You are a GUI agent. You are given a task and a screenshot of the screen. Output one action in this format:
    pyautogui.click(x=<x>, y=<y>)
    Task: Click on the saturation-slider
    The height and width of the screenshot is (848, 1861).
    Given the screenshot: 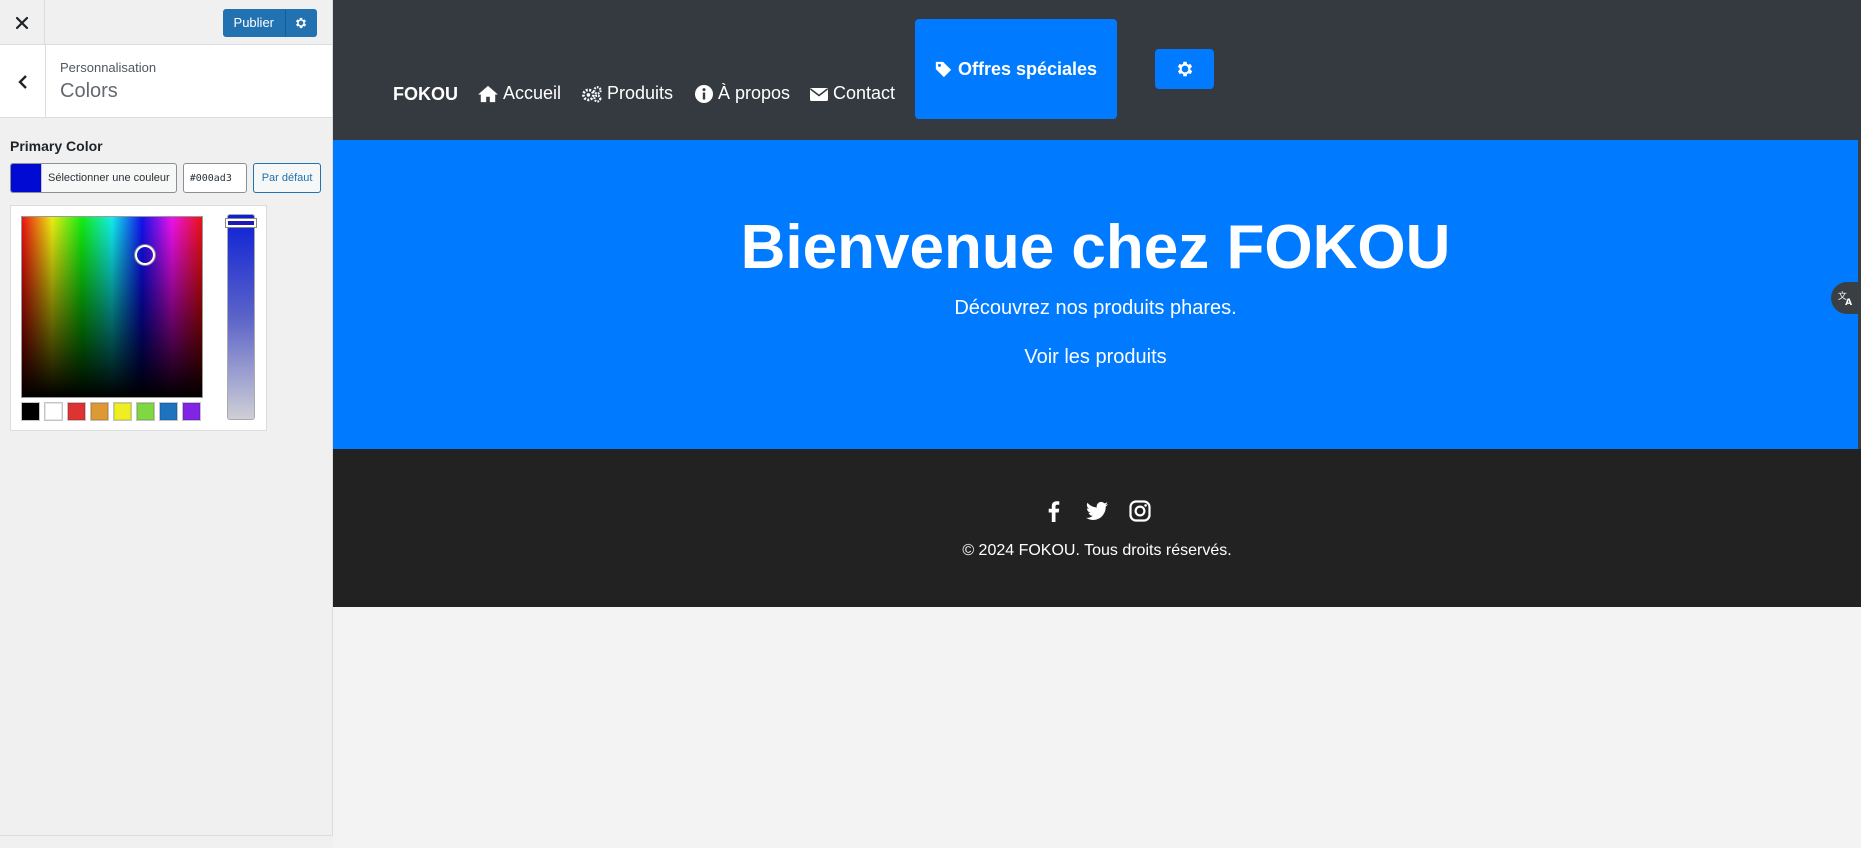 What is the action you would take?
    pyautogui.click(x=241, y=317)
    